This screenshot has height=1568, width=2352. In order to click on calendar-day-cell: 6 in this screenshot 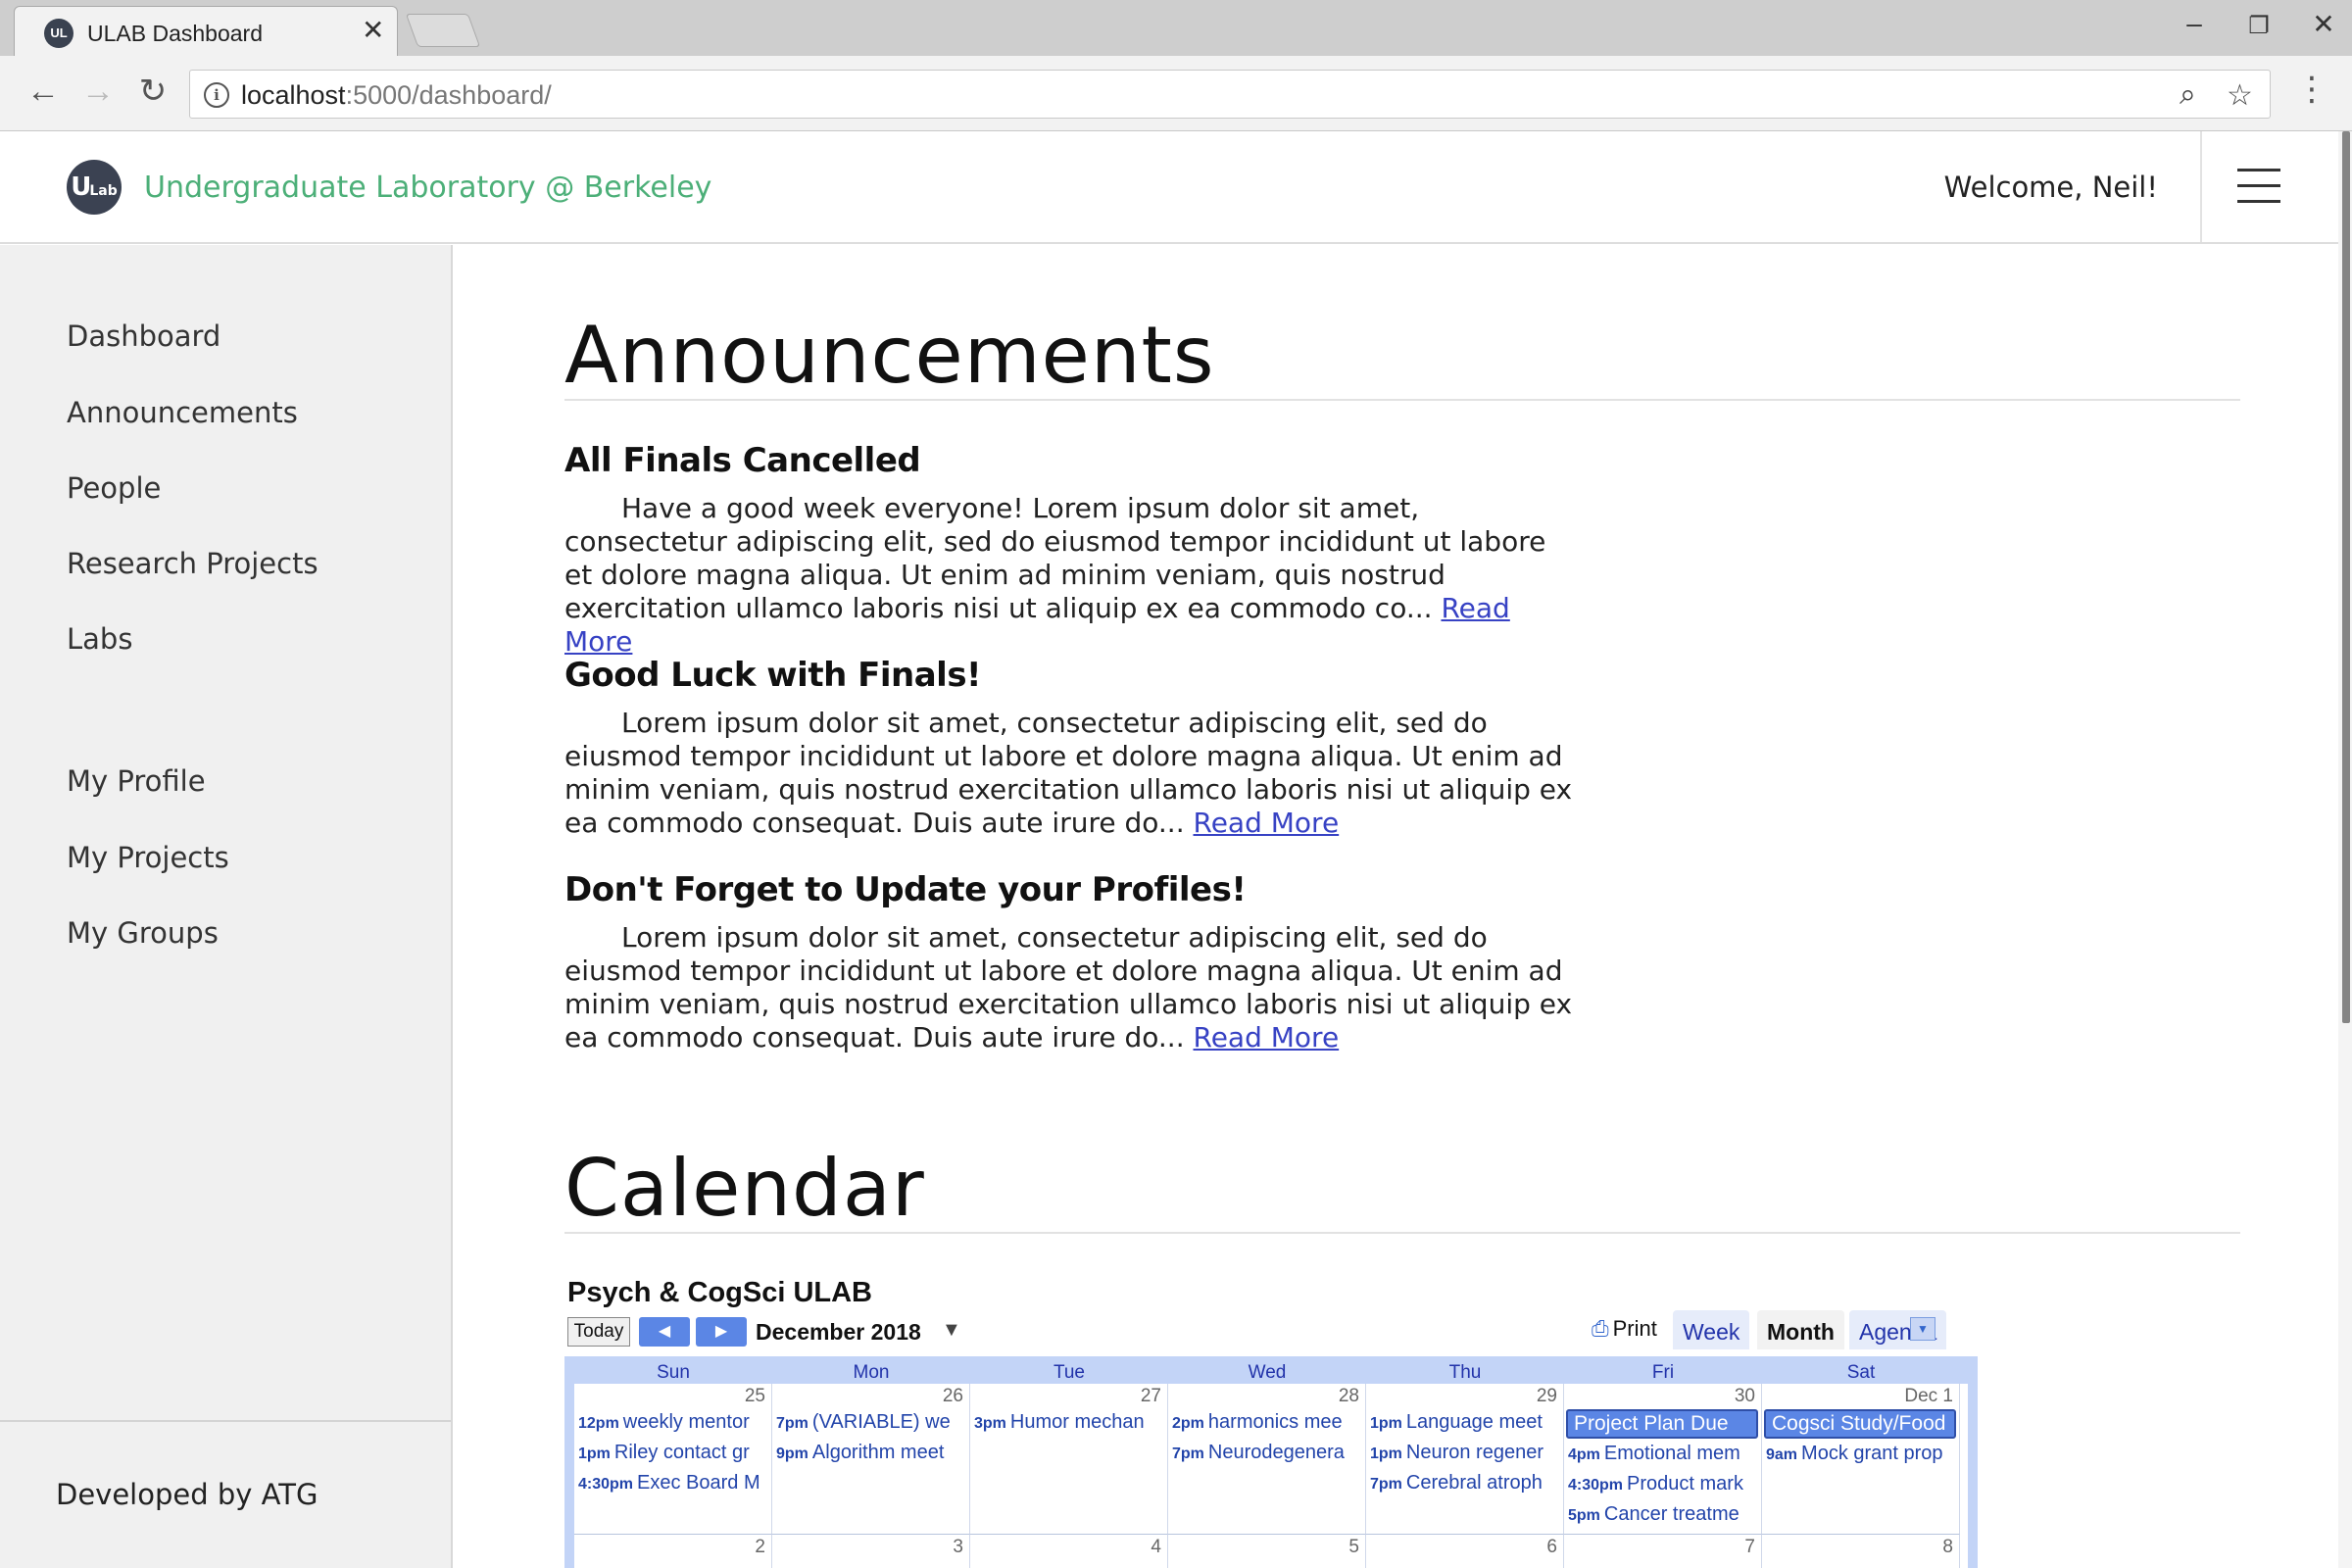, I will do `click(1465, 1551)`.